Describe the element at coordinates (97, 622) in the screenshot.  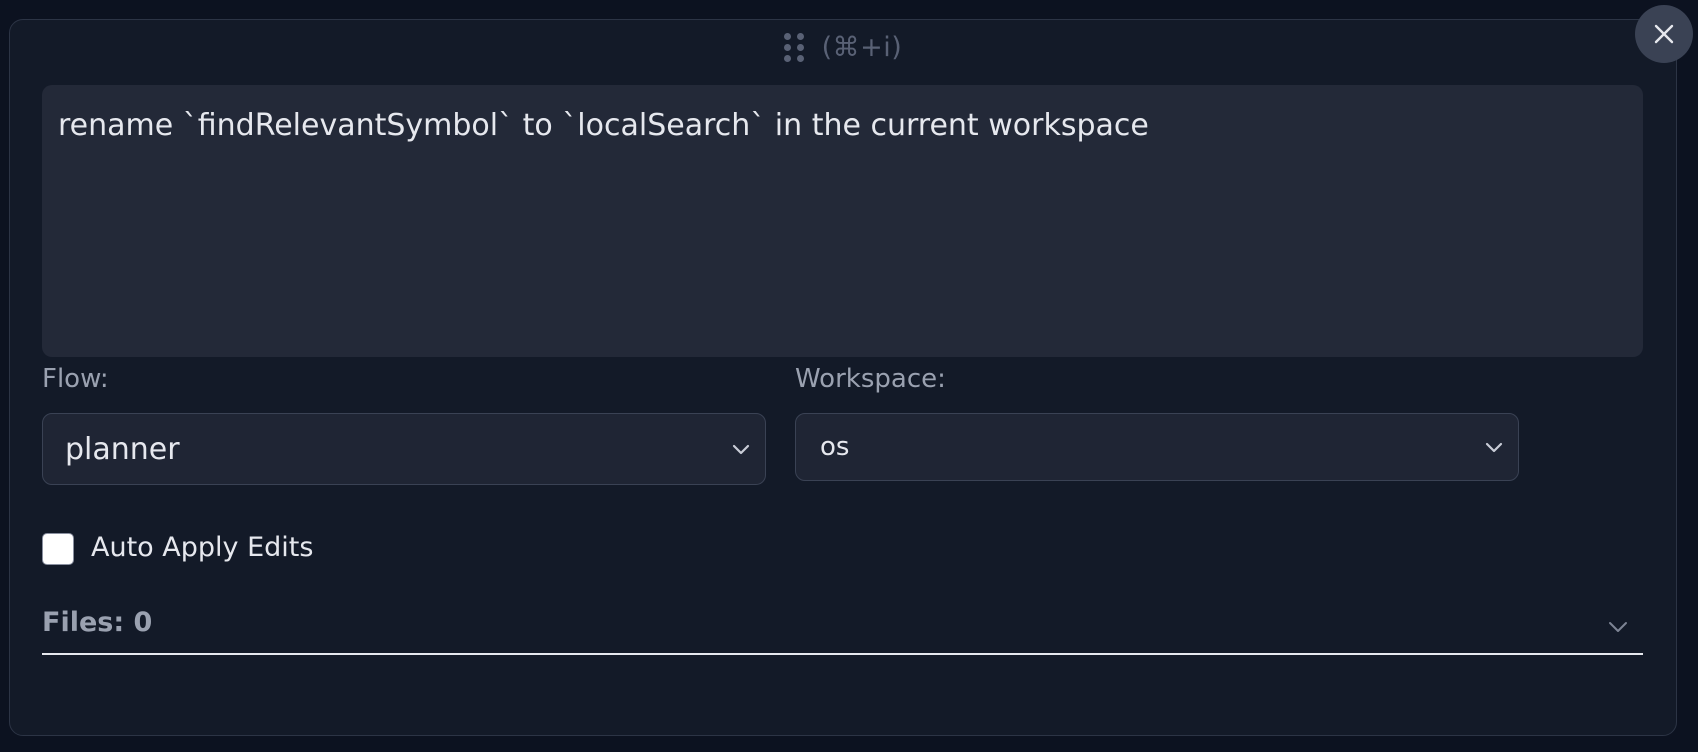
I see `files-count-label: Files: 0` at that location.